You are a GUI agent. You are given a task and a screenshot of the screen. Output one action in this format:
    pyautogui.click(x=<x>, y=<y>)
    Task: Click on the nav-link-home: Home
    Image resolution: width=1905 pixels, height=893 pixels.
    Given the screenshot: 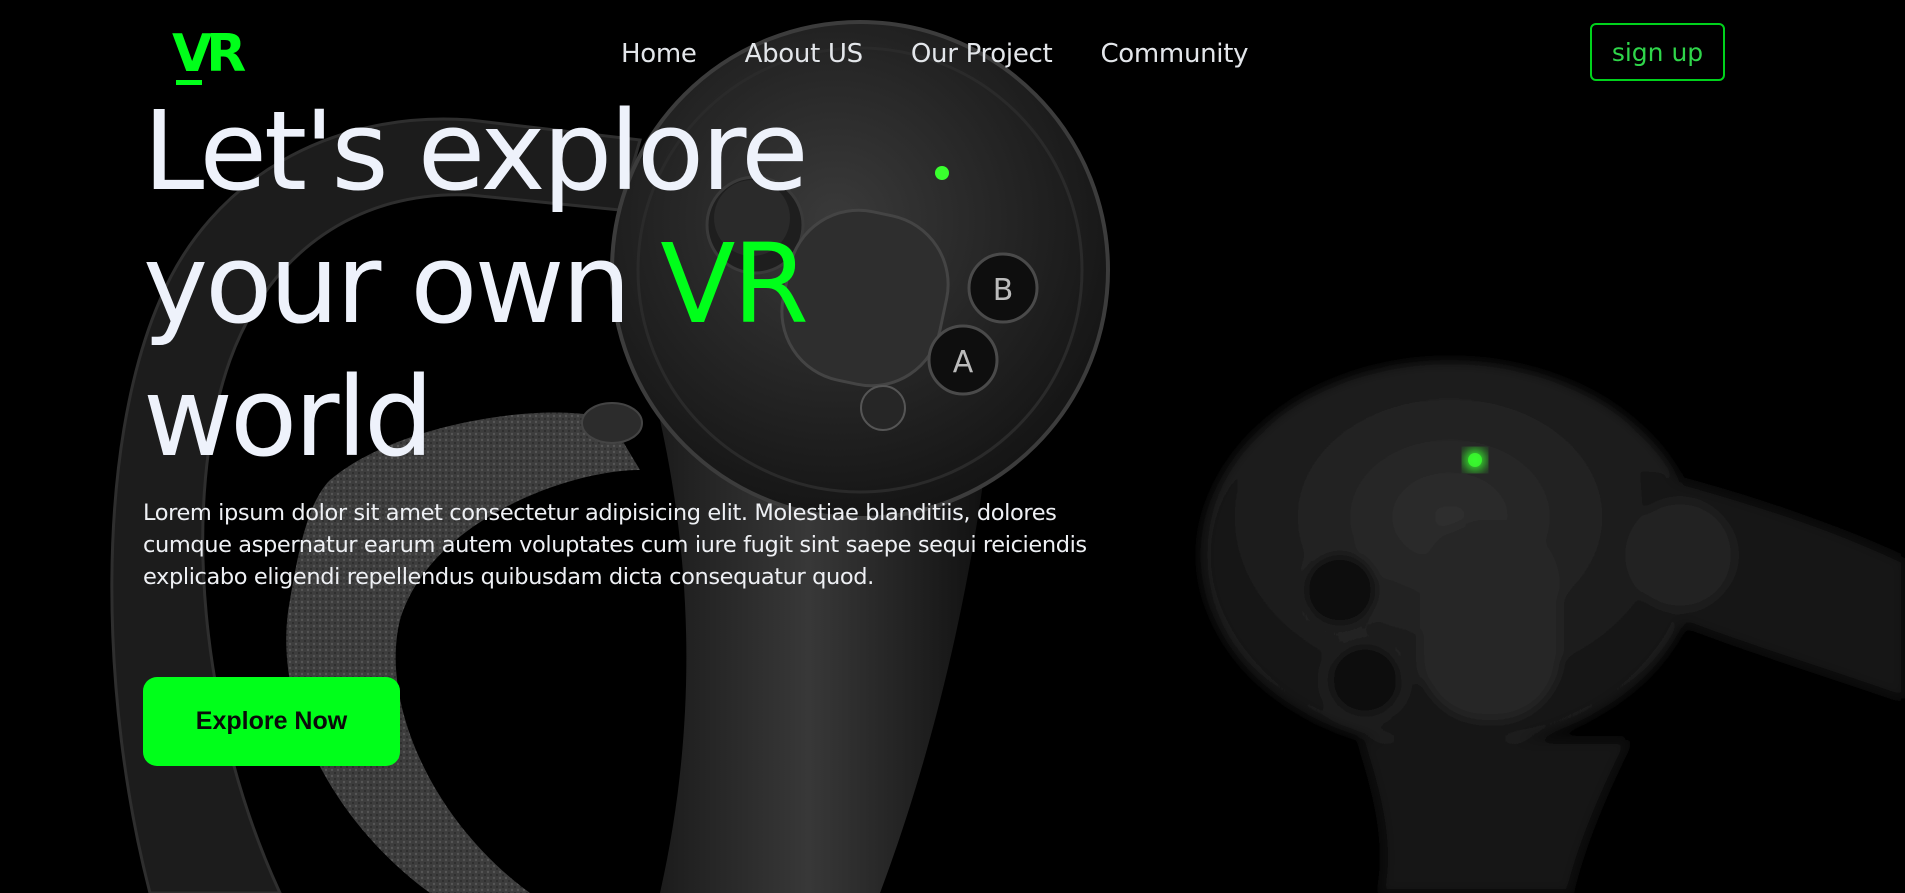 What is the action you would take?
    pyautogui.click(x=659, y=54)
    